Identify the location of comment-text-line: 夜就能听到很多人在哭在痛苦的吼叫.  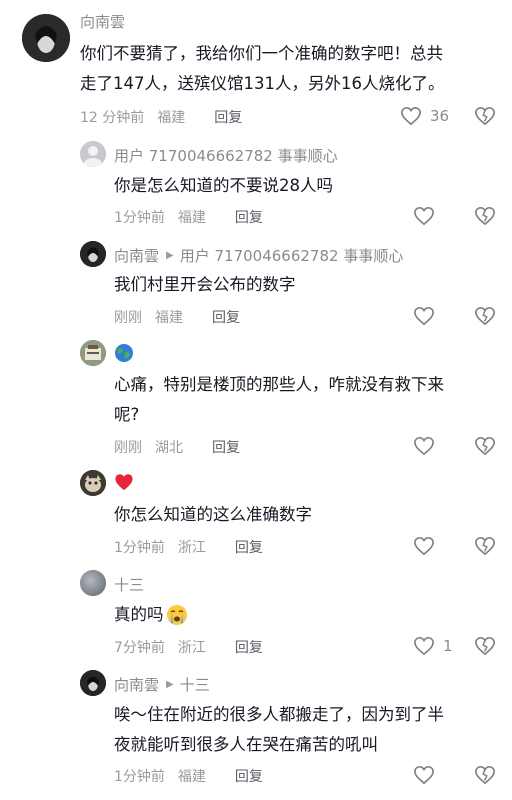
(246, 744).